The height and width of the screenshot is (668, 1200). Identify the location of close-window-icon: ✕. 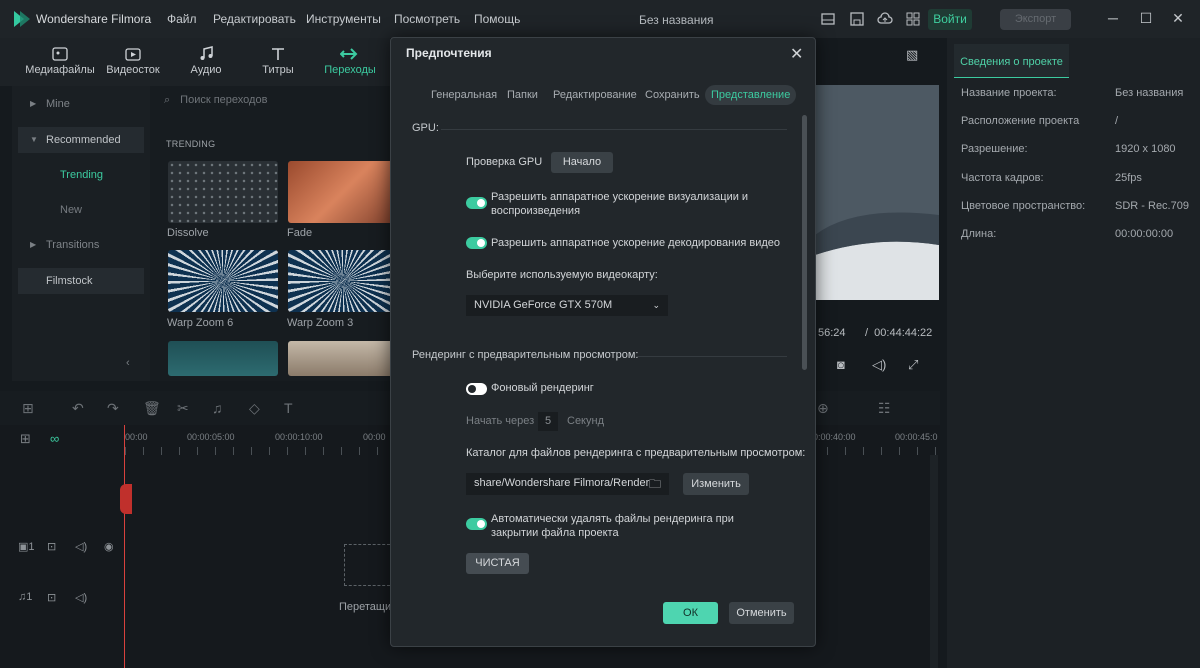
(1178, 18).